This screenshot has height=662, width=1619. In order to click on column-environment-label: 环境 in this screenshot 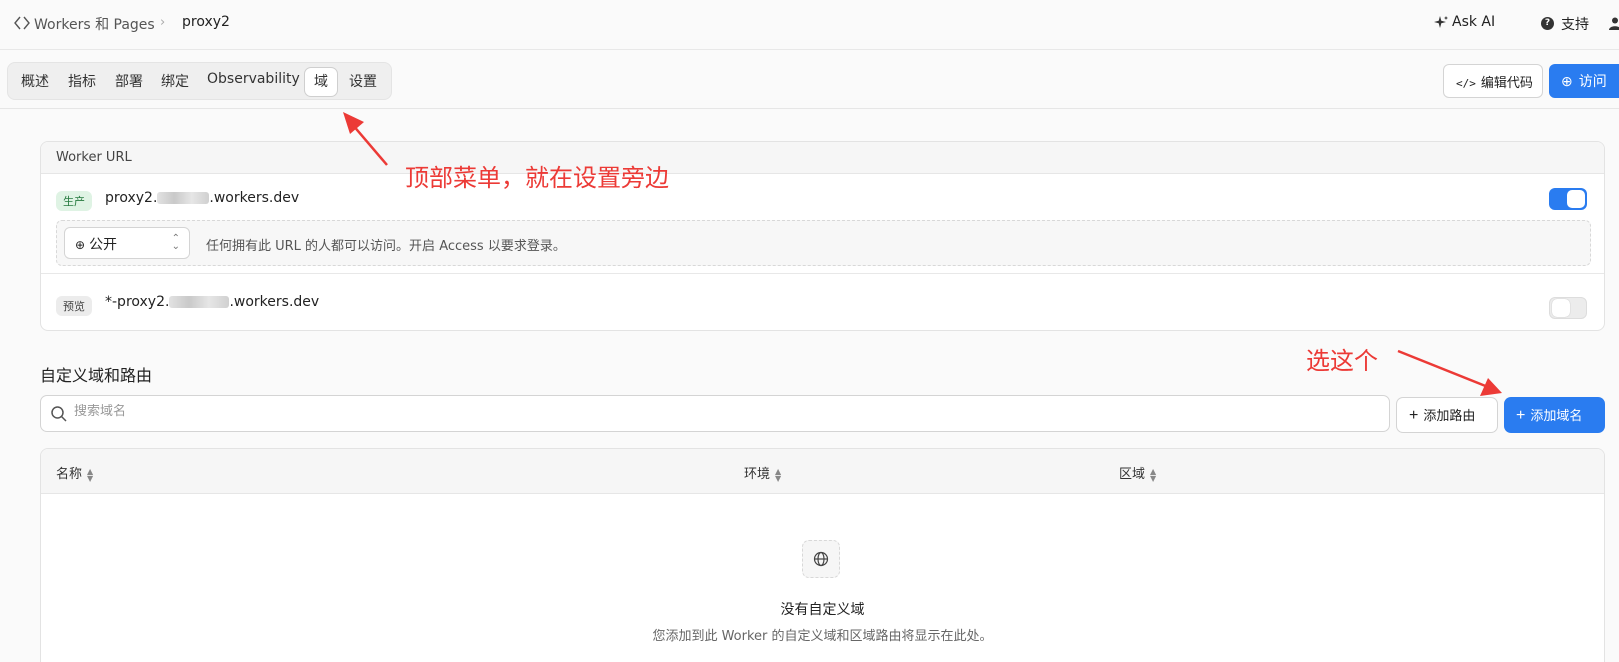, I will do `click(757, 474)`.